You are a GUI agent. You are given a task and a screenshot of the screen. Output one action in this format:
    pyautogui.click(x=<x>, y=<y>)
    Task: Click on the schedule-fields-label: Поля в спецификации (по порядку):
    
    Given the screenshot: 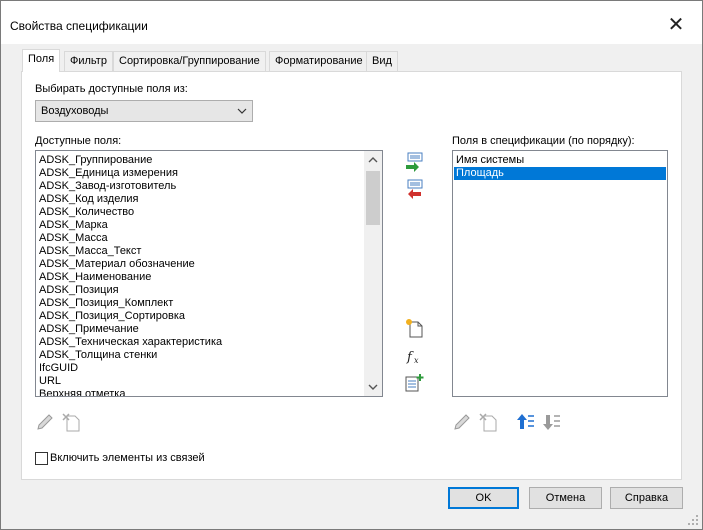 What is the action you would take?
    pyautogui.click(x=543, y=141)
    